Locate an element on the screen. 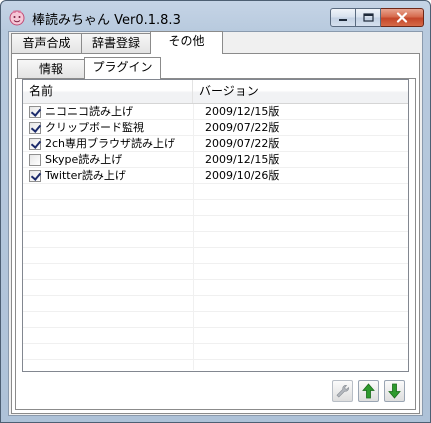  tab-label: 辞書登録 is located at coordinates (115, 43).